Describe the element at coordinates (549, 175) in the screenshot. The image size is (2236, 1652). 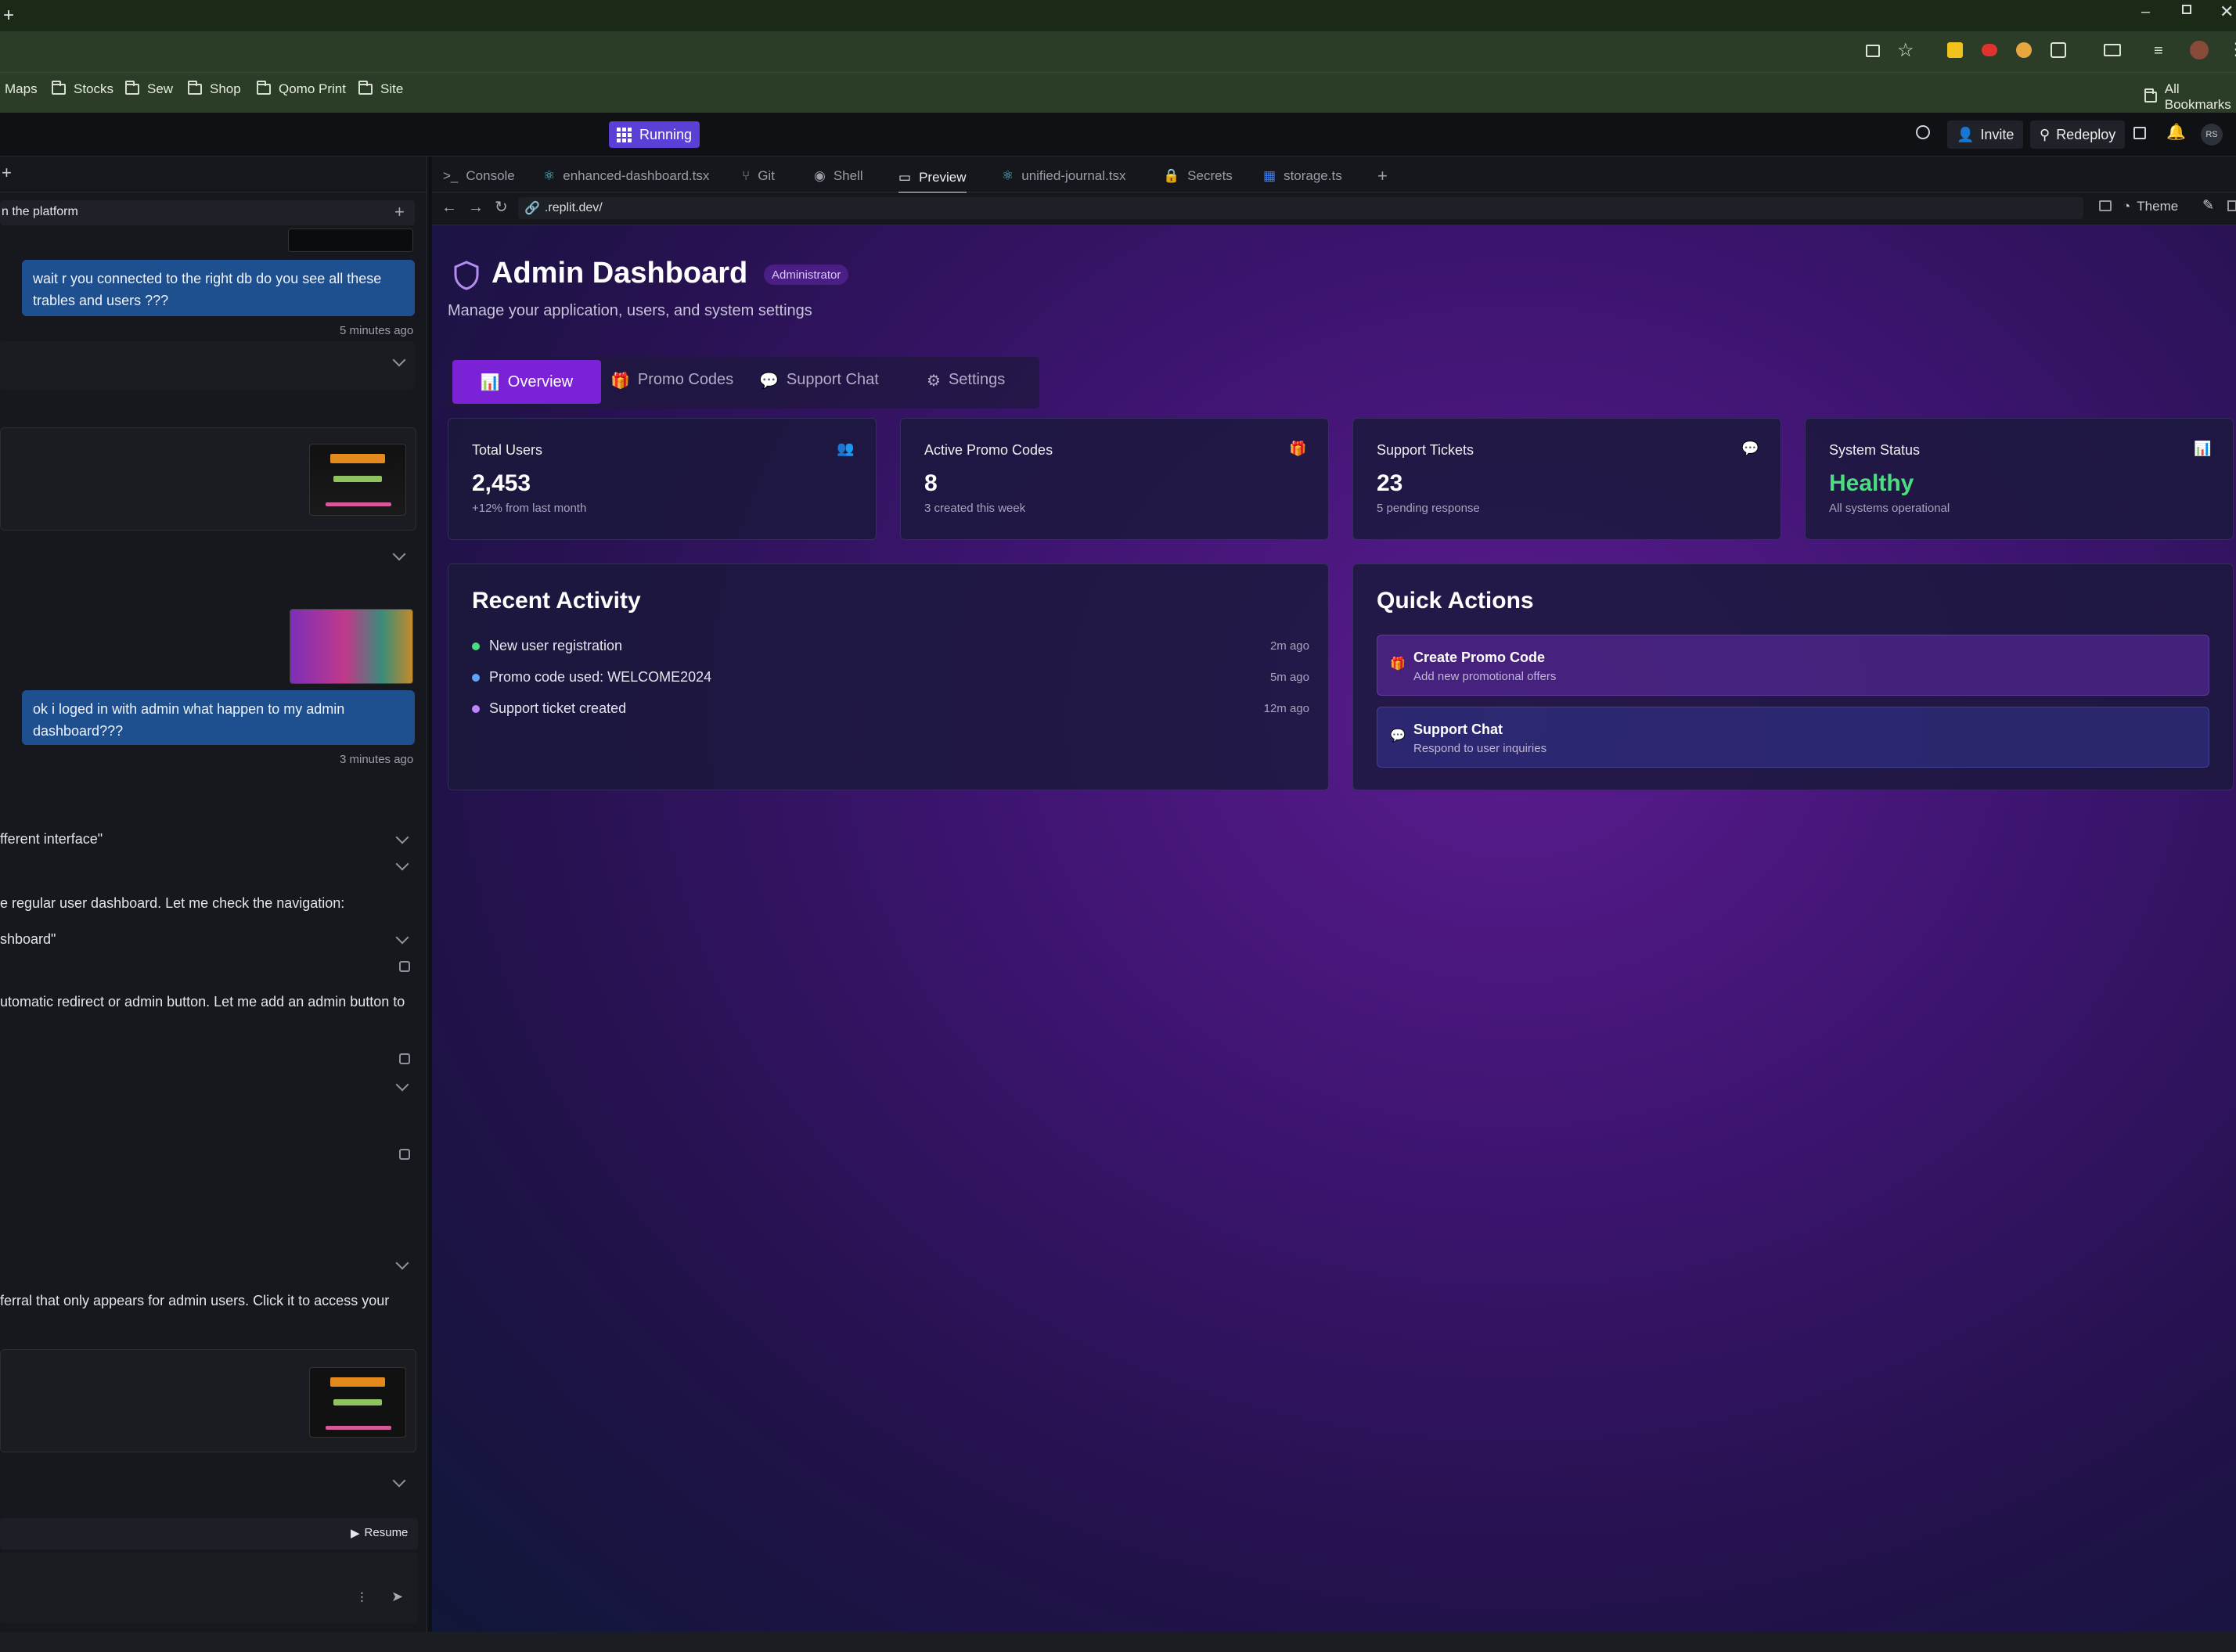
I see `react-file-icon: ⚛` at that location.